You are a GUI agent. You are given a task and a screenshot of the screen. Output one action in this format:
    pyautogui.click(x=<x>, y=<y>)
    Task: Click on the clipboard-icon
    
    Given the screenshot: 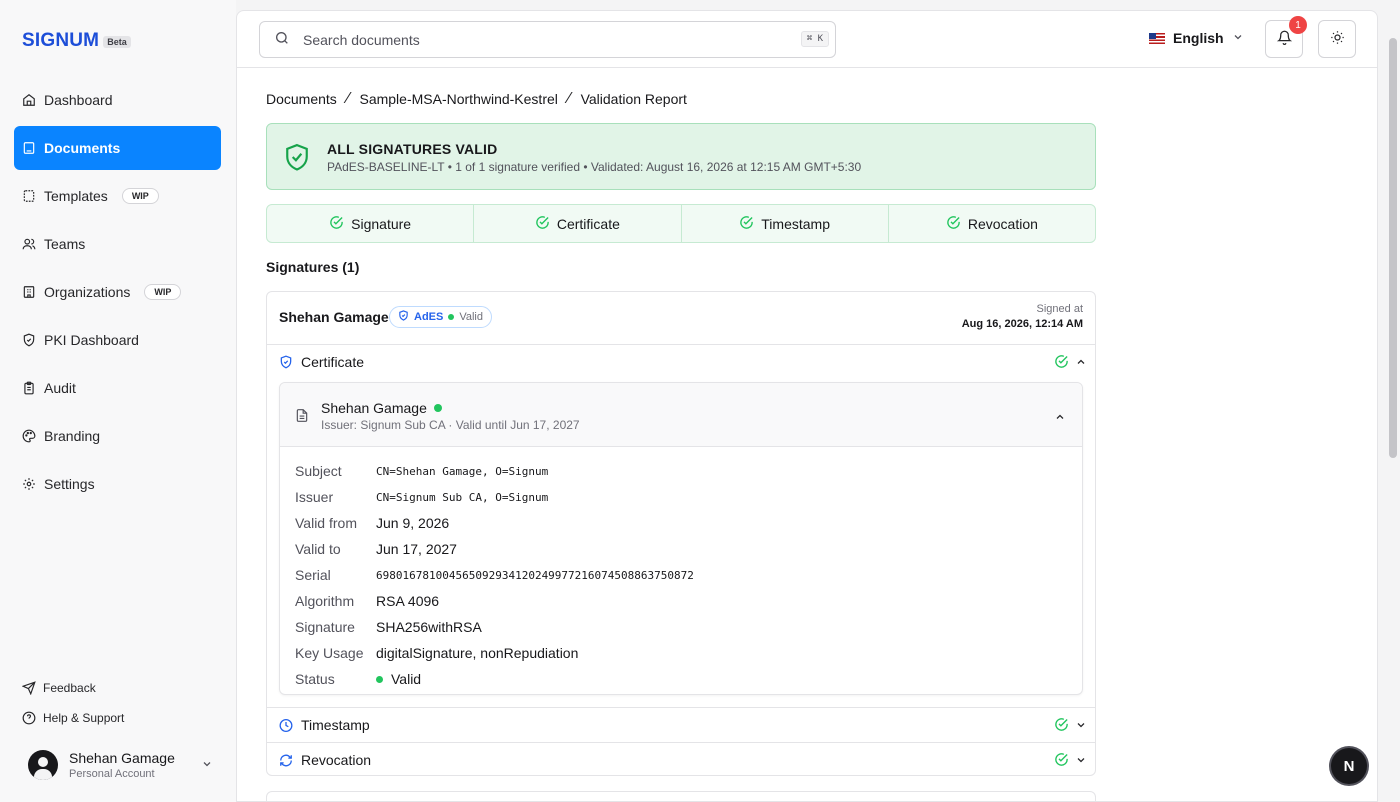 What is the action you would take?
    pyautogui.click(x=29, y=388)
    